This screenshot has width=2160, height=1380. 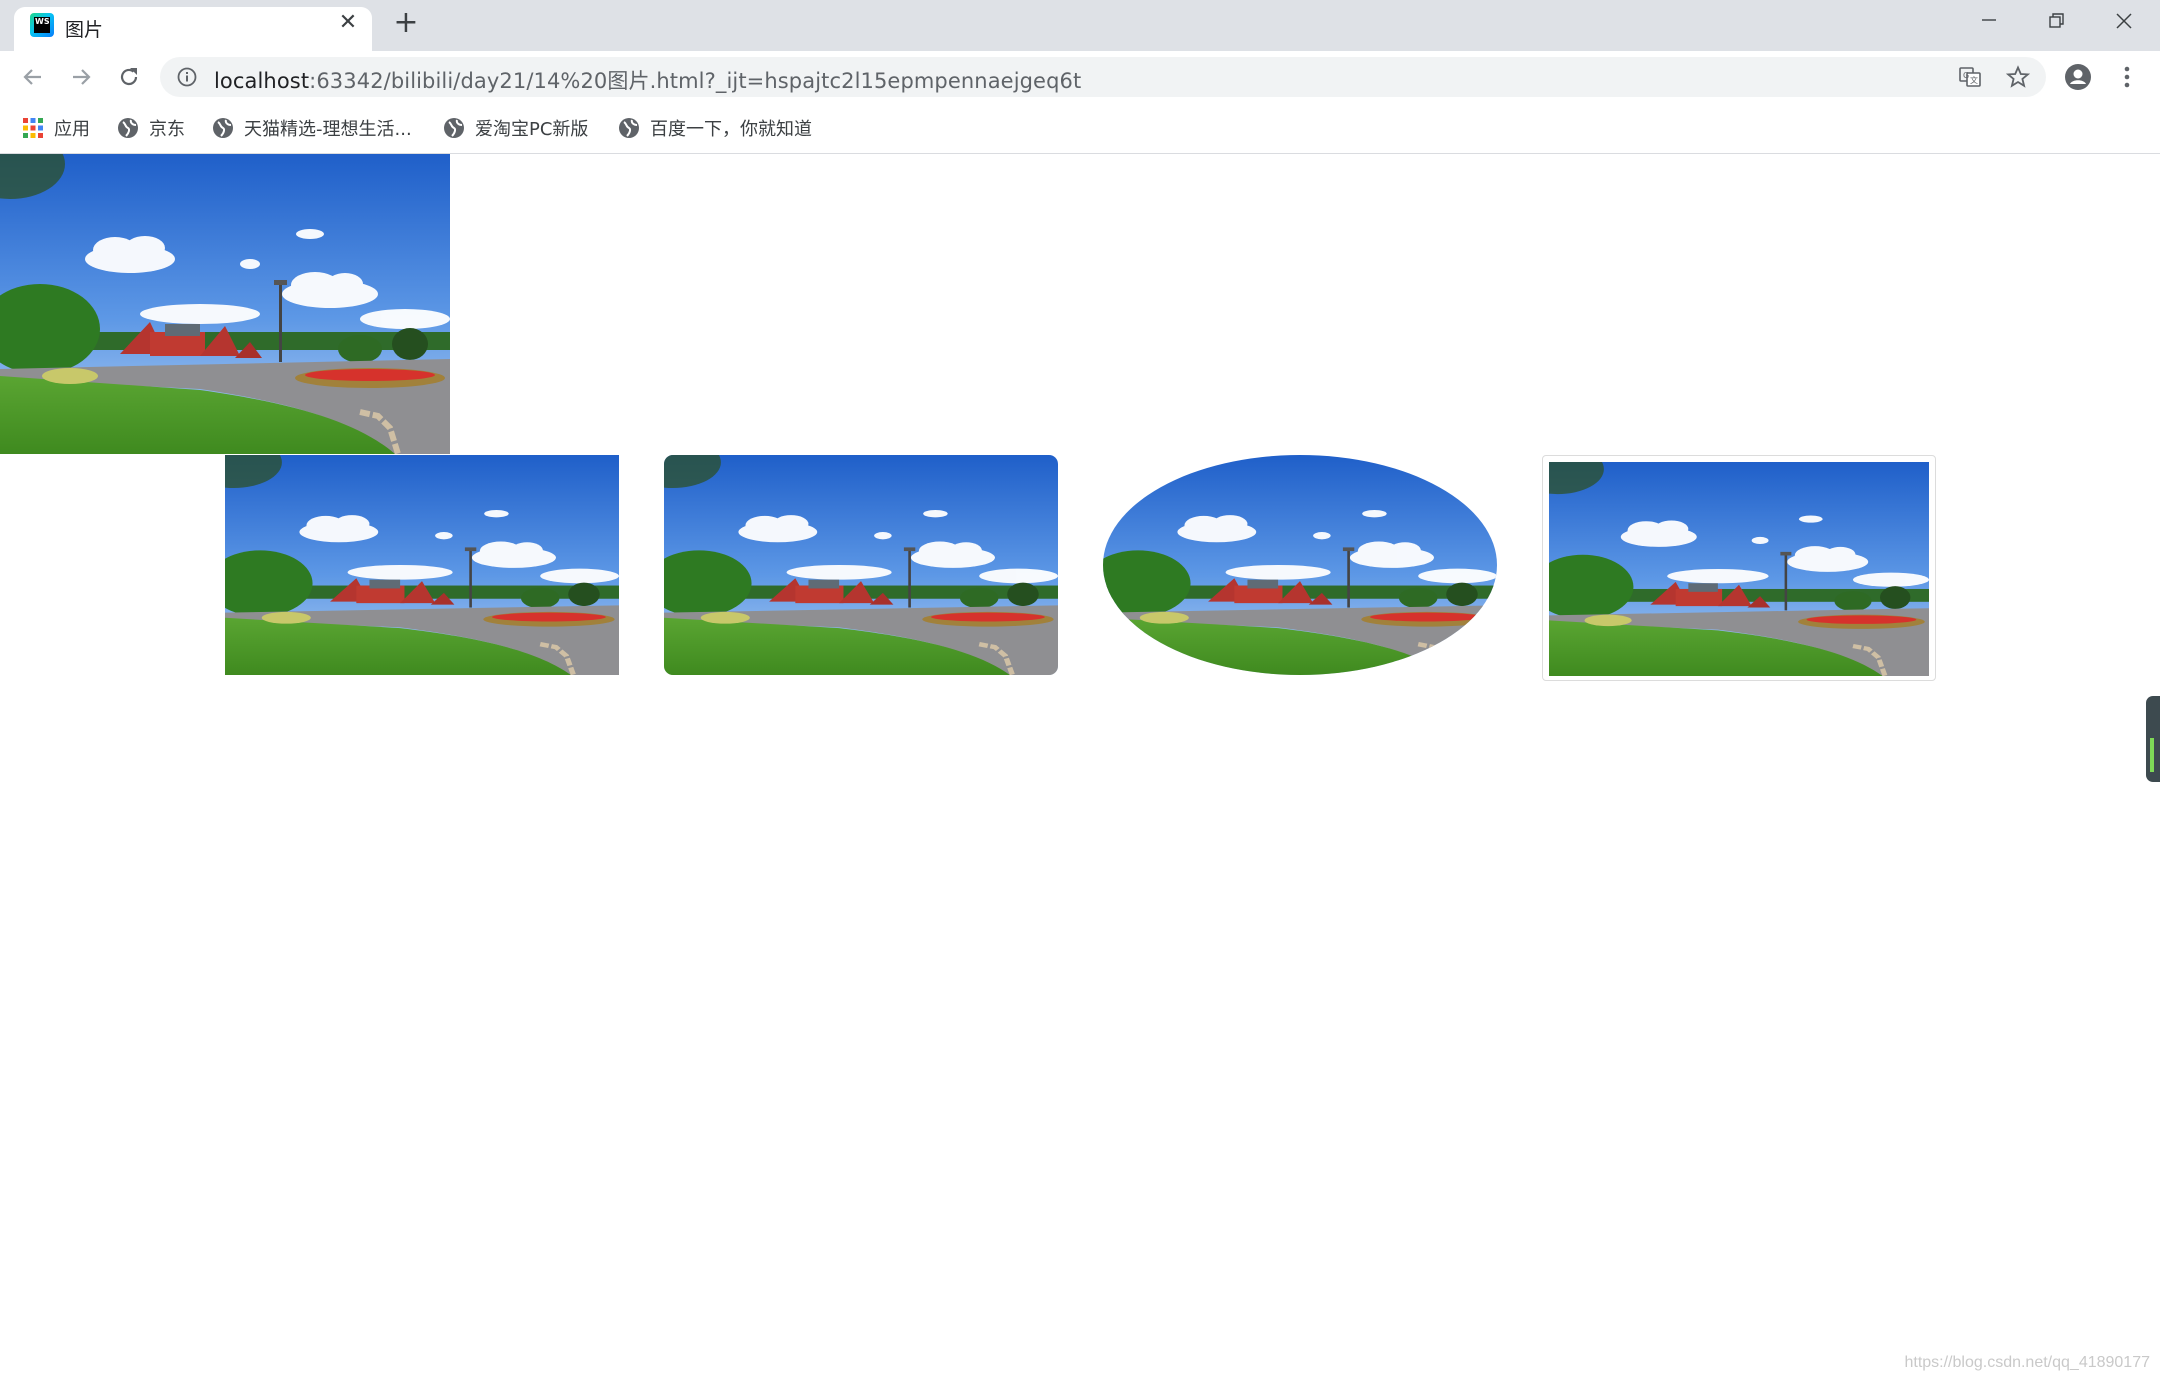 What do you see at coordinates (33, 128) in the screenshot?
I see `apps-grid-icon` at bounding box center [33, 128].